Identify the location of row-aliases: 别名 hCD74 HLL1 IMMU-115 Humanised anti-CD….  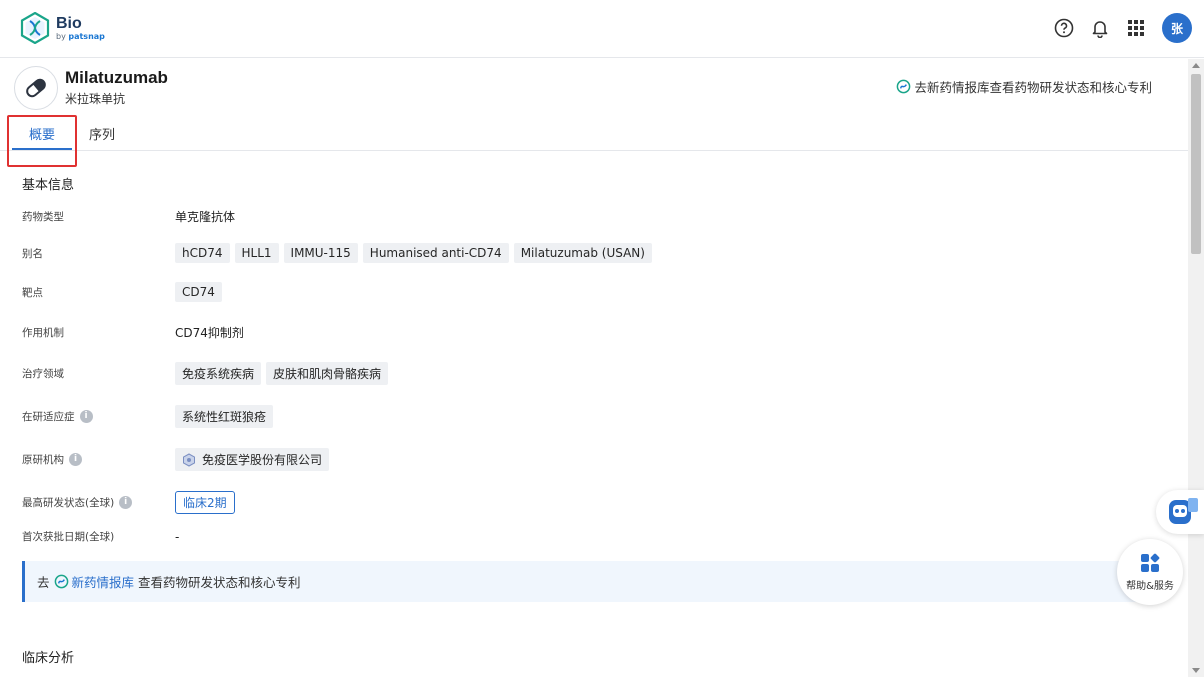
(339, 253).